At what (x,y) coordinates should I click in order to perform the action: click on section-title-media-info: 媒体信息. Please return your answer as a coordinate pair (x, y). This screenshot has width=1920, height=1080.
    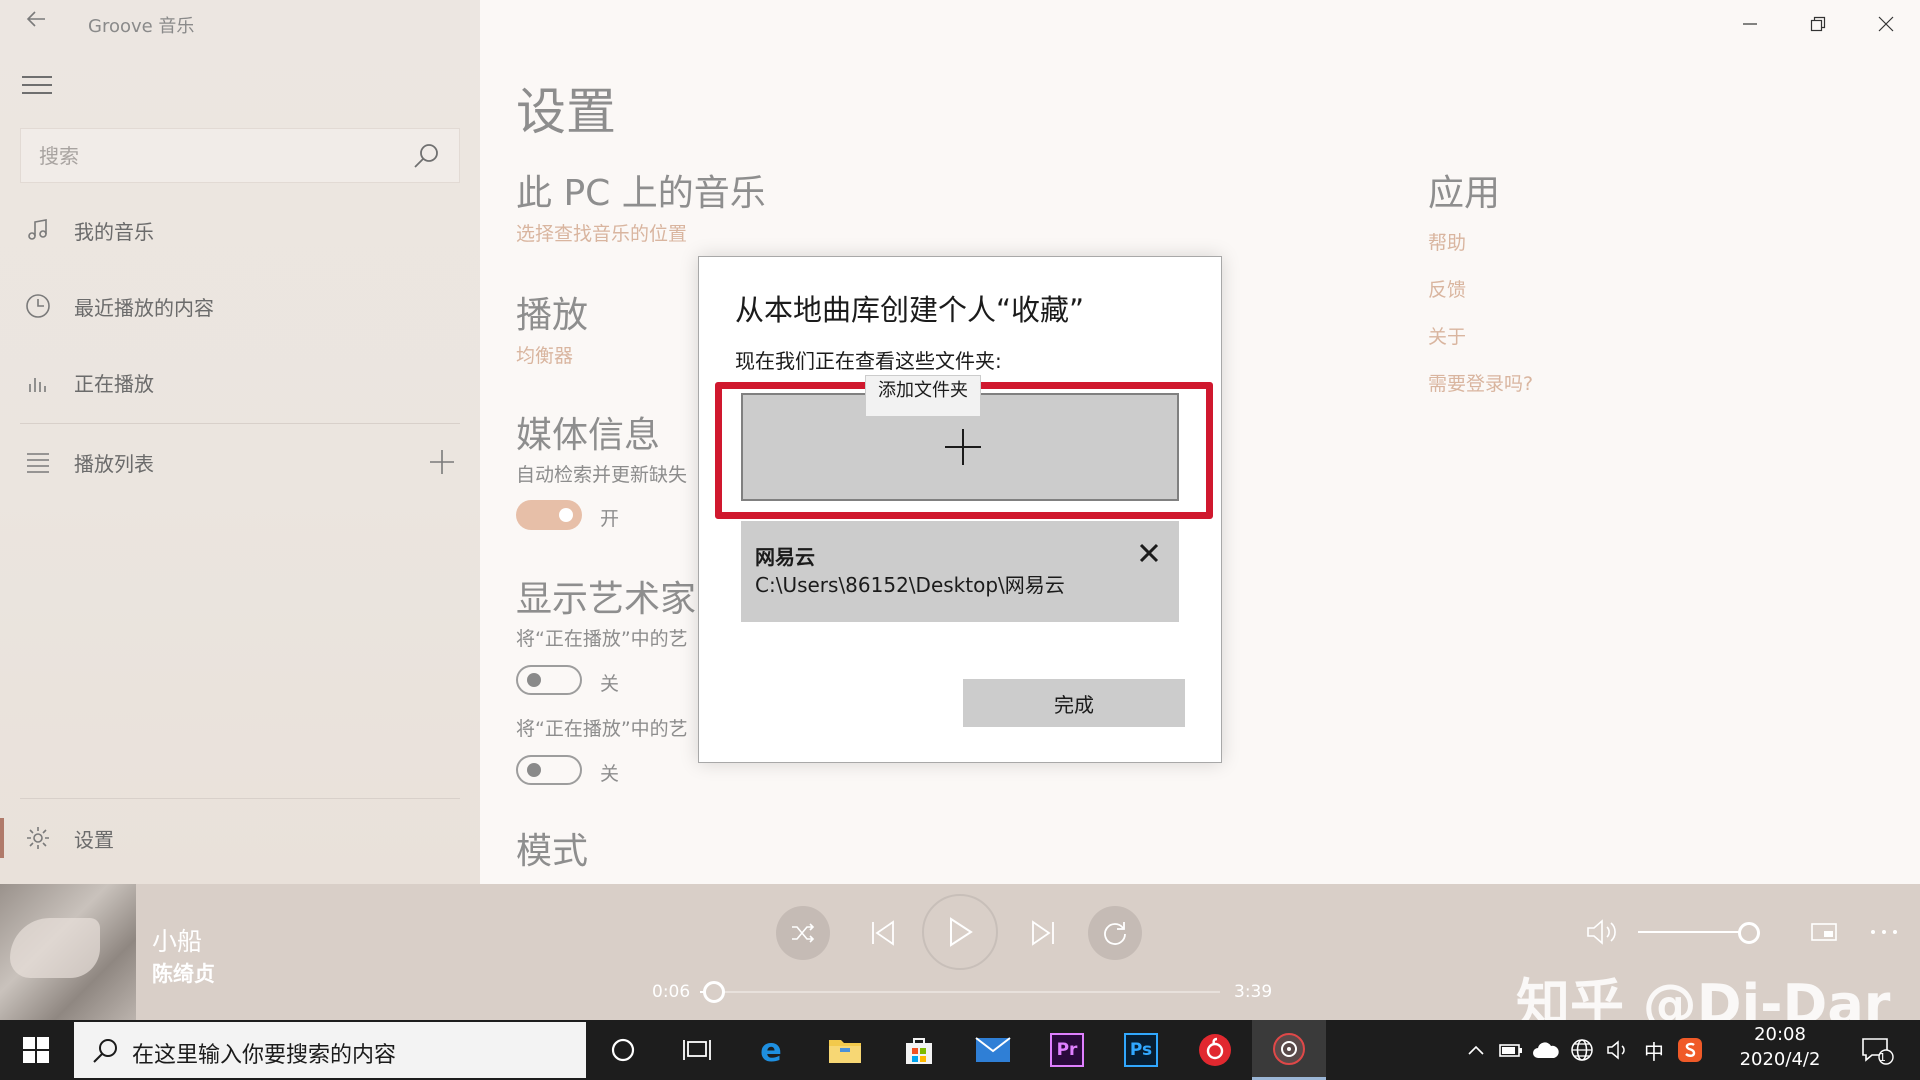
    Looking at the image, I should click on (588, 435).